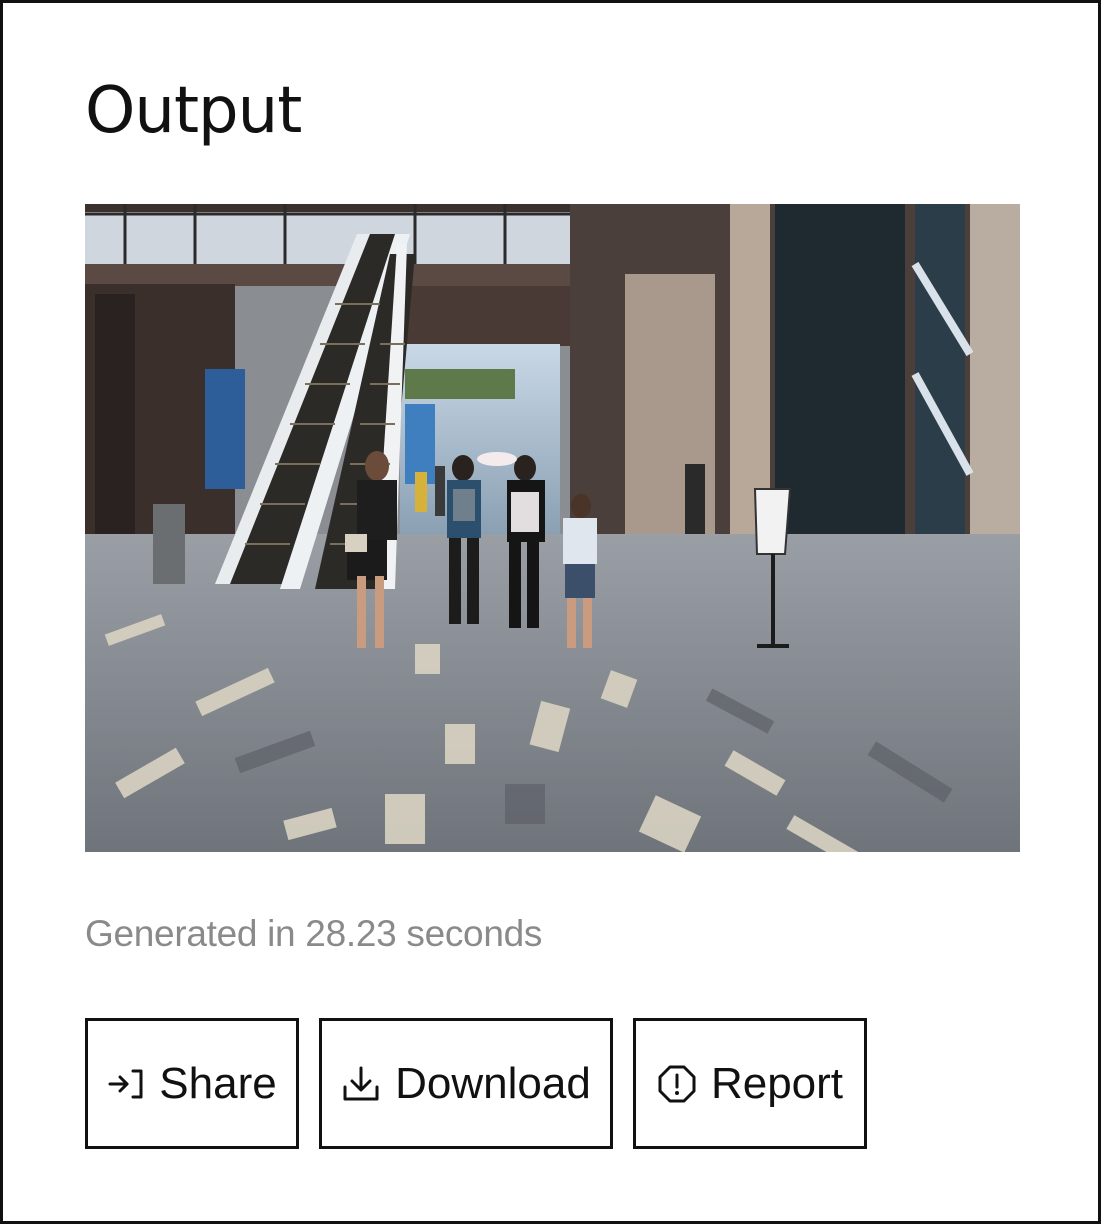 The height and width of the screenshot is (1224, 1101). Describe the element at coordinates (193, 111) in the screenshot. I see `section-title: Output` at that location.